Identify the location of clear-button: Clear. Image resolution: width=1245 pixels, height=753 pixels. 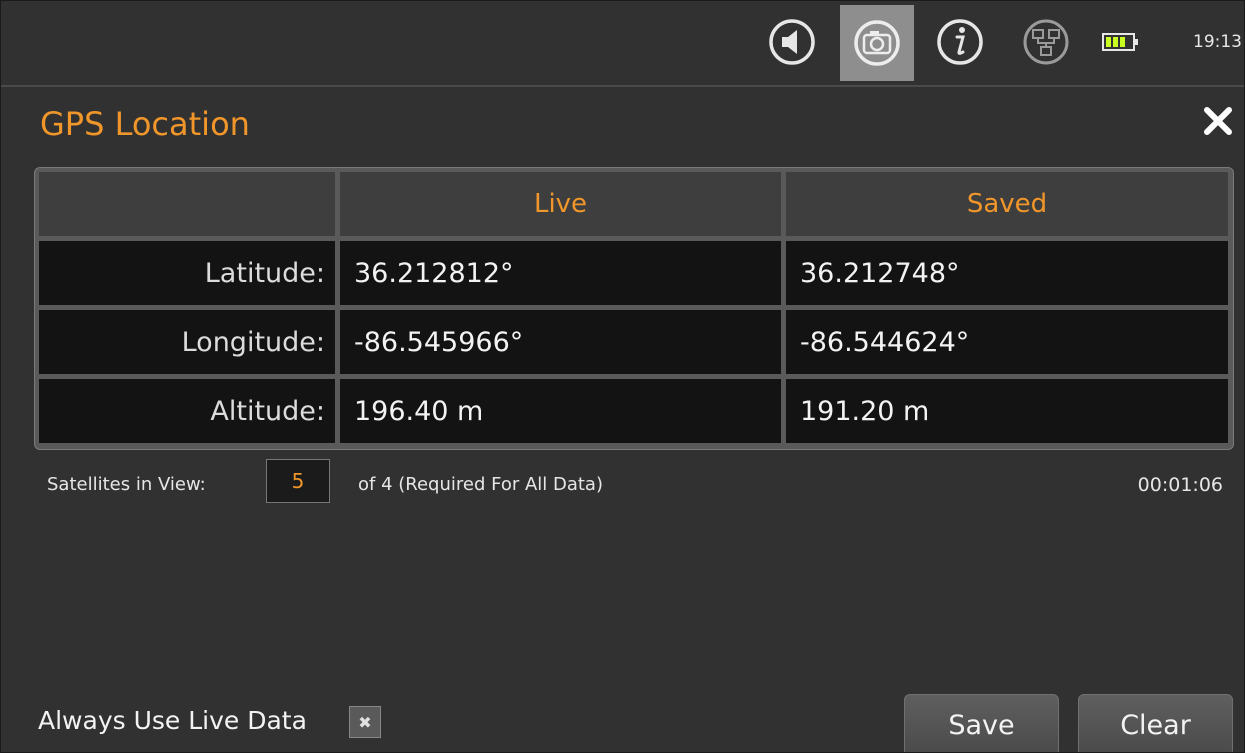
(1155, 723).